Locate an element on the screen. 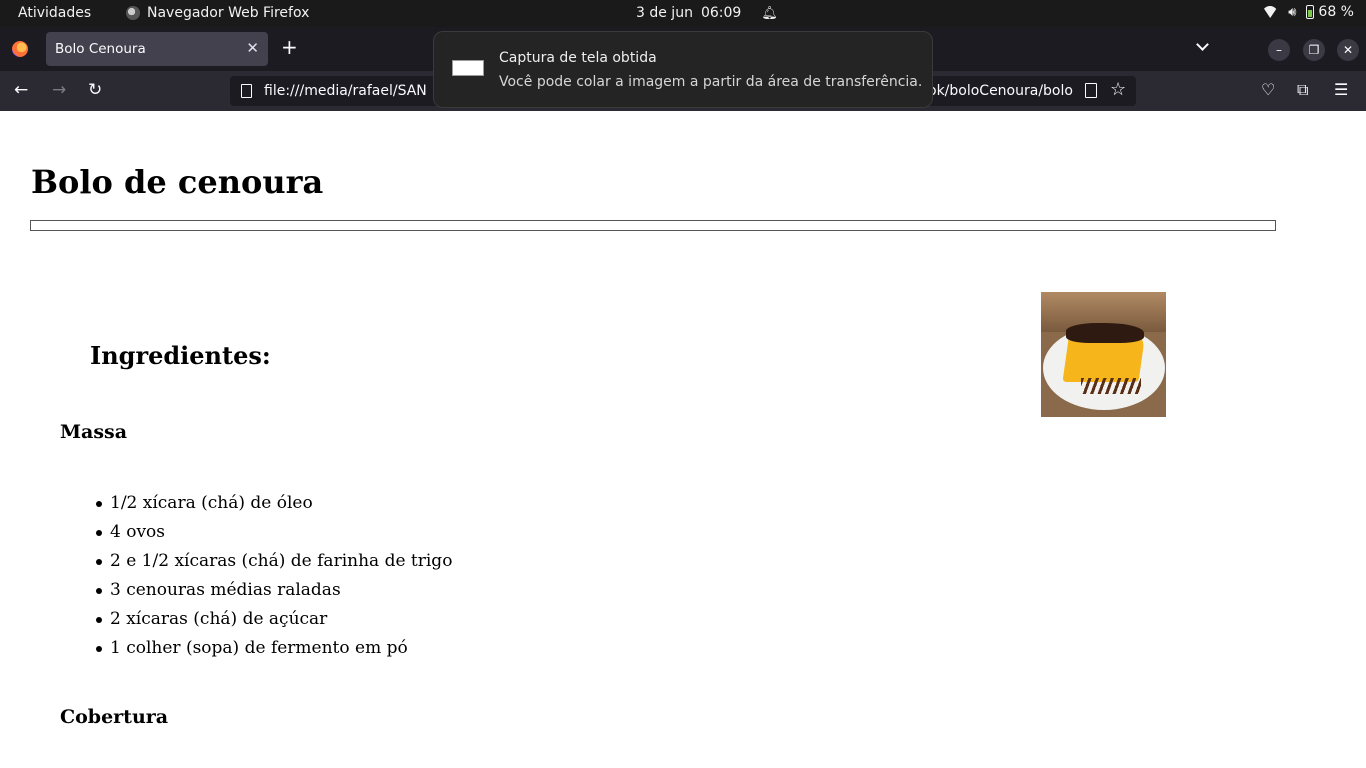  tab-title: Bolo Cenoura is located at coordinates (100, 49).